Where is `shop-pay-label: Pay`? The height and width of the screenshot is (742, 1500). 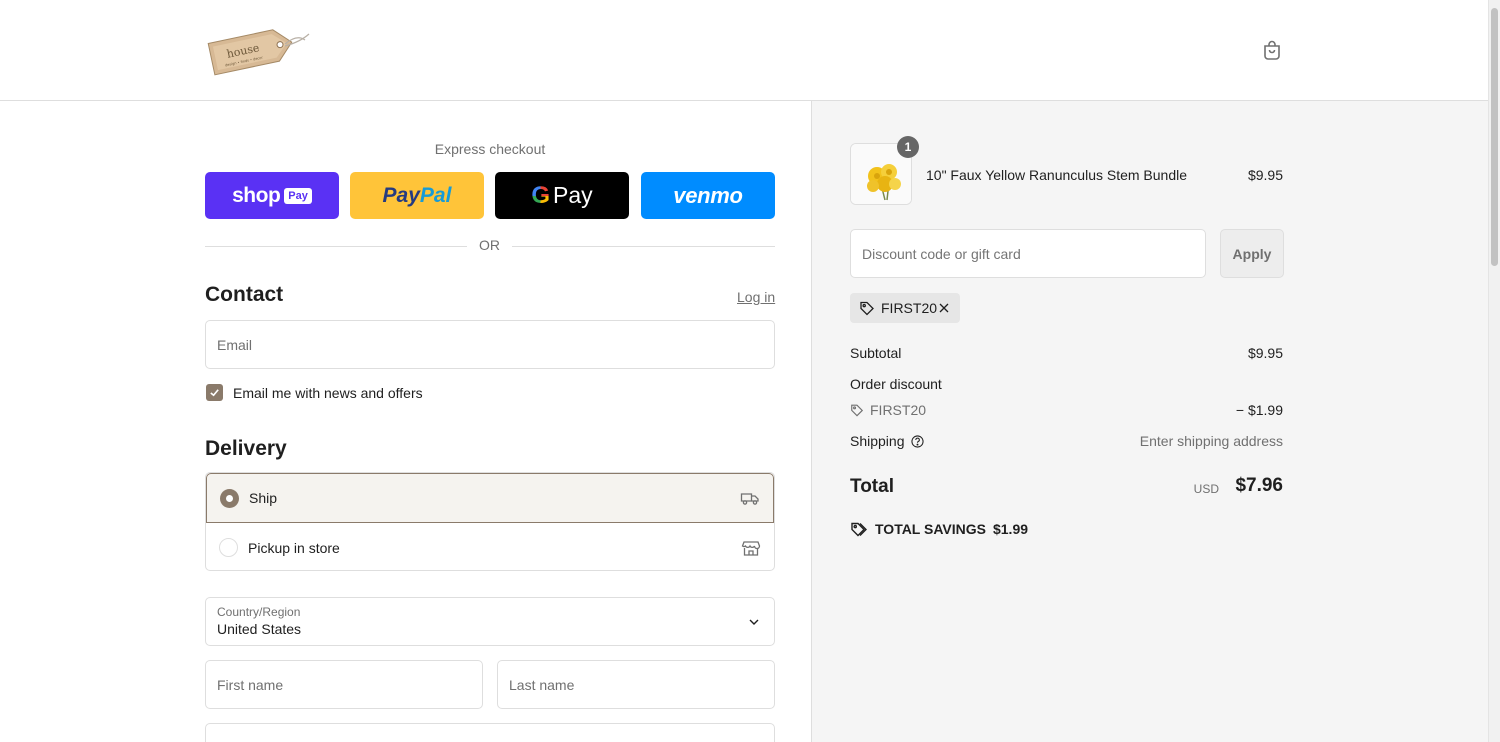
shop-pay-label: Pay is located at coordinates (298, 195).